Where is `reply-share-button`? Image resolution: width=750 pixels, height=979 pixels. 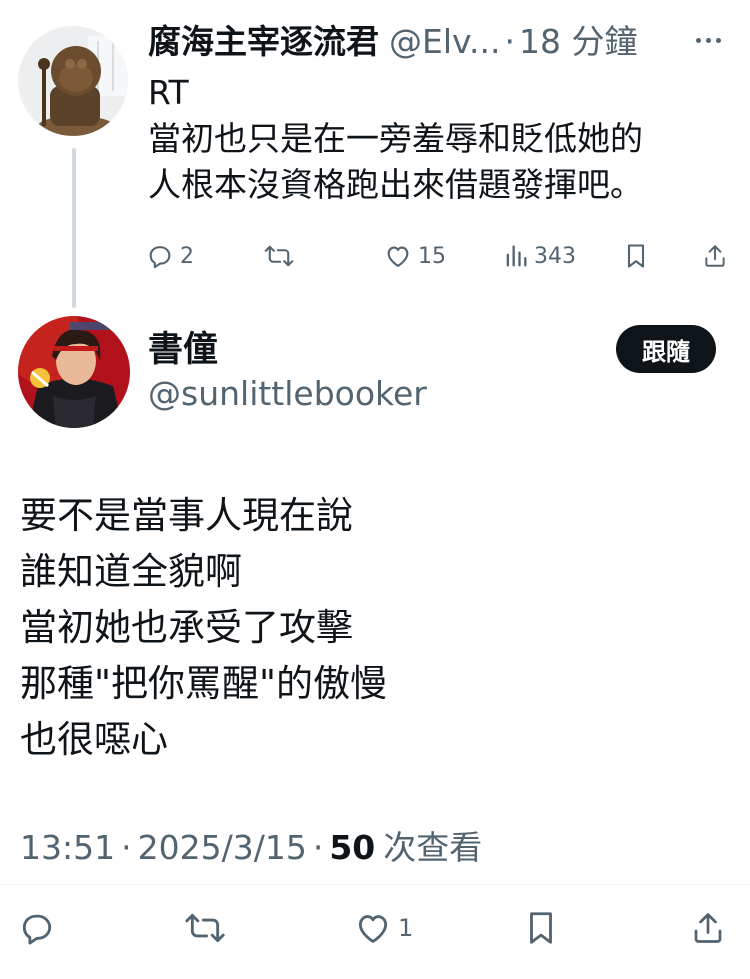 reply-share-button is located at coordinates (715, 256).